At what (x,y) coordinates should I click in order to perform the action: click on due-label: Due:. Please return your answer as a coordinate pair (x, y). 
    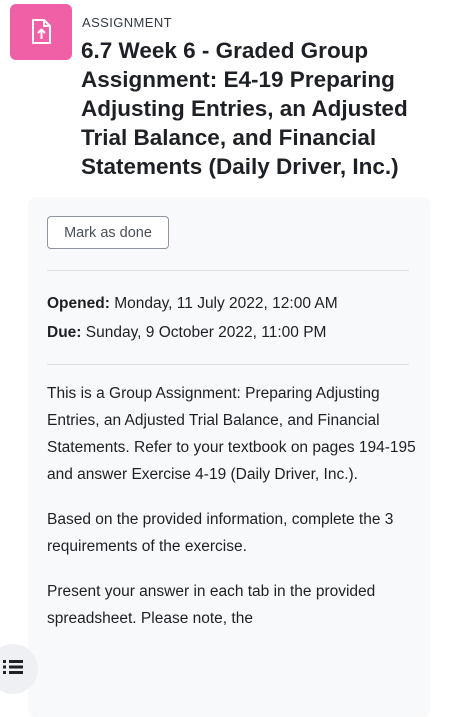
    Looking at the image, I should click on (64, 332).